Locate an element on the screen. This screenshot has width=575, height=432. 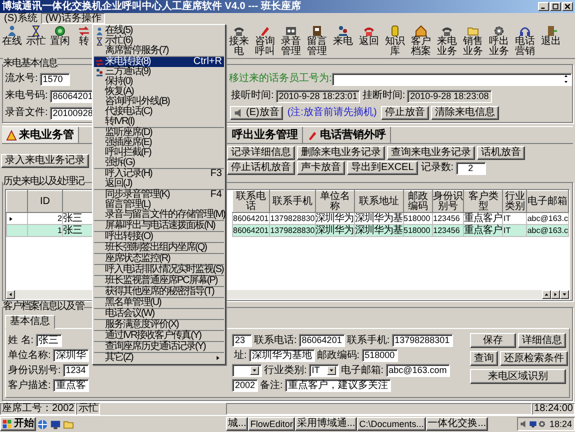
scroll-up-button is located at coordinates (546, 294).